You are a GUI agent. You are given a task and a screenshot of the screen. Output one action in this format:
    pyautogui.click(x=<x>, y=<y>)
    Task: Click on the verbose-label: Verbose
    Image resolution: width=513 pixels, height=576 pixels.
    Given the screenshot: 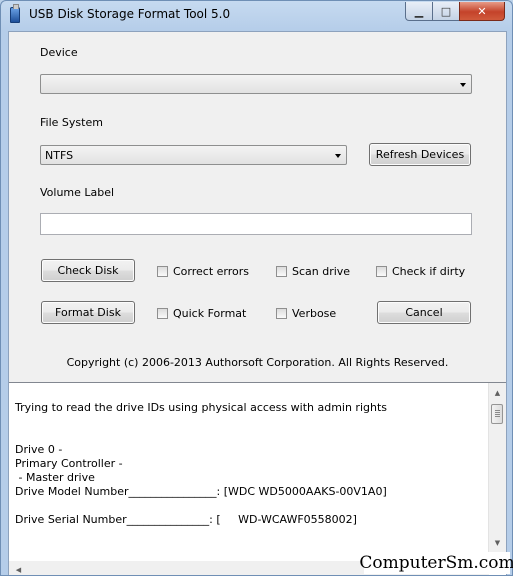 What is the action you would take?
    pyautogui.click(x=314, y=313)
    